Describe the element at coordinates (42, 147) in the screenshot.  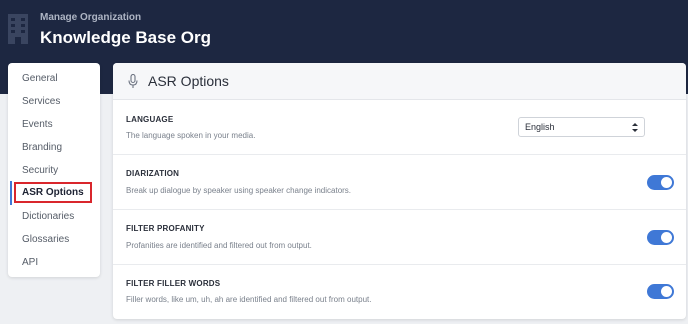
I see `sidebar-item-branding: Branding` at that location.